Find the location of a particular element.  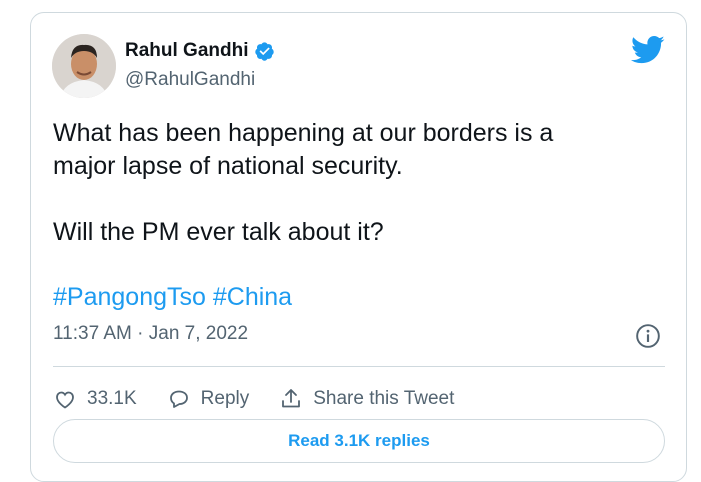

avatar is located at coordinates (84, 66).